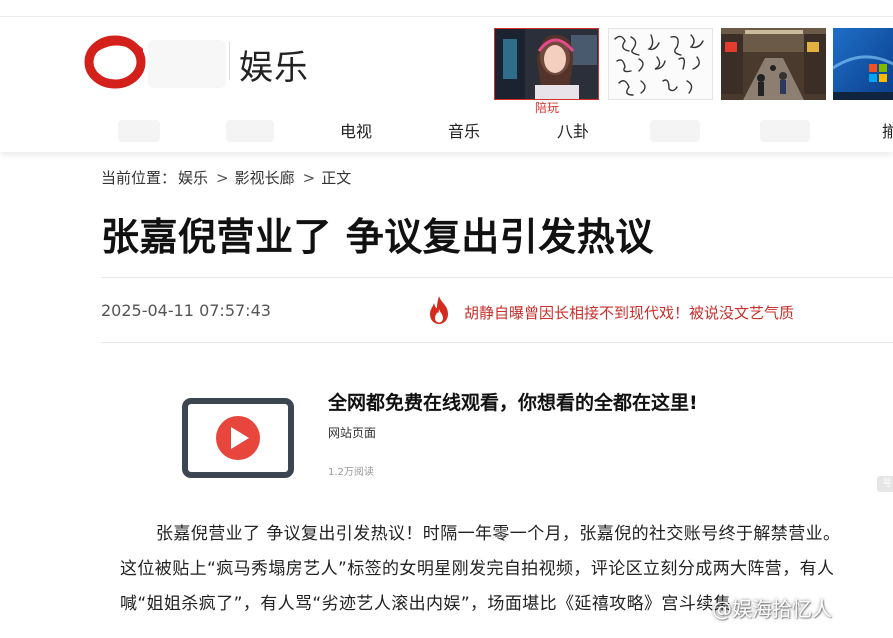 The width and height of the screenshot is (893, 638). What do you see at coordinates (351, 472) in the screenshot?
I see `promo-view-count: 1.2万阅读` at bounding box center [351, 472].